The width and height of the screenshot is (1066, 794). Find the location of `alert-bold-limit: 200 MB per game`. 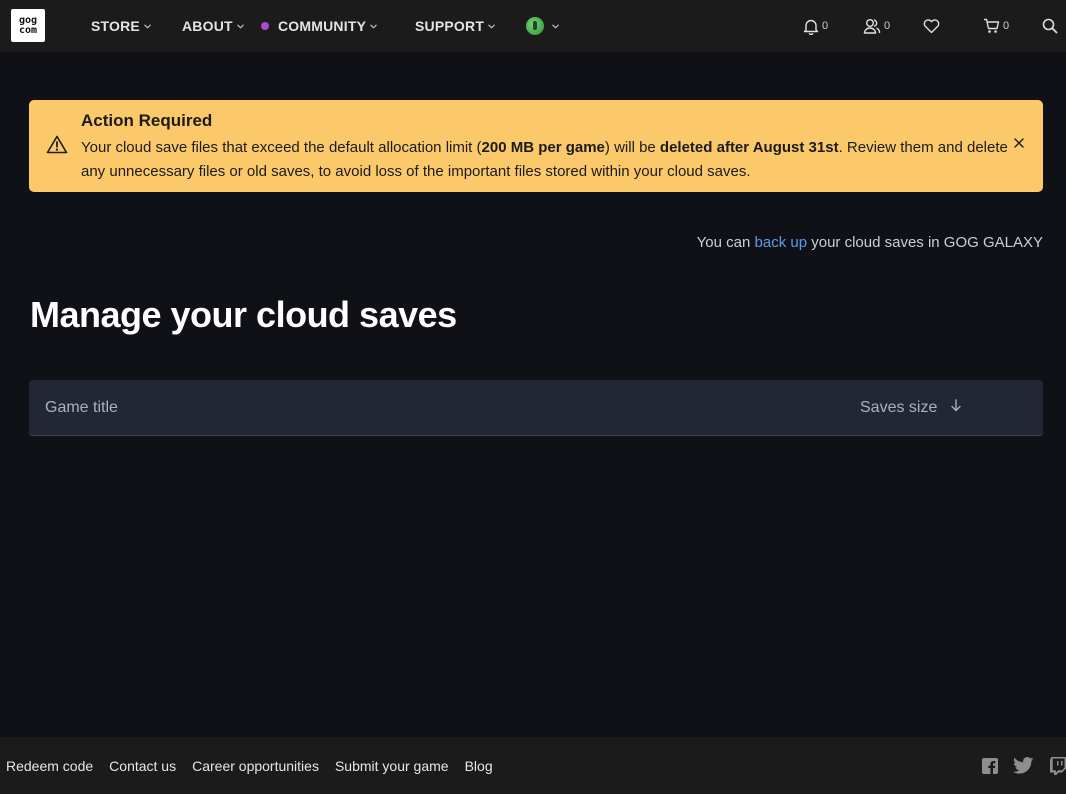

alert-bold-limit: 200 MB per game is located at coordinates (543, 147).